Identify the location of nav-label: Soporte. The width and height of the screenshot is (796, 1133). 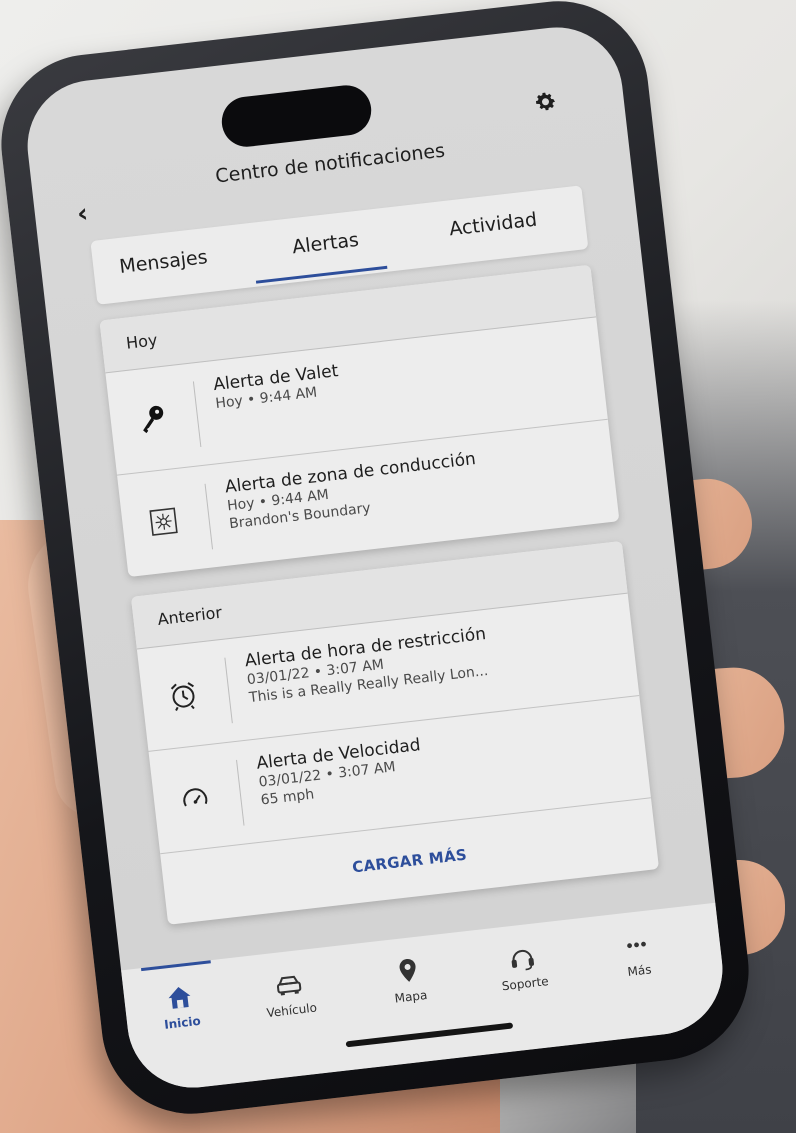
(525, 984).